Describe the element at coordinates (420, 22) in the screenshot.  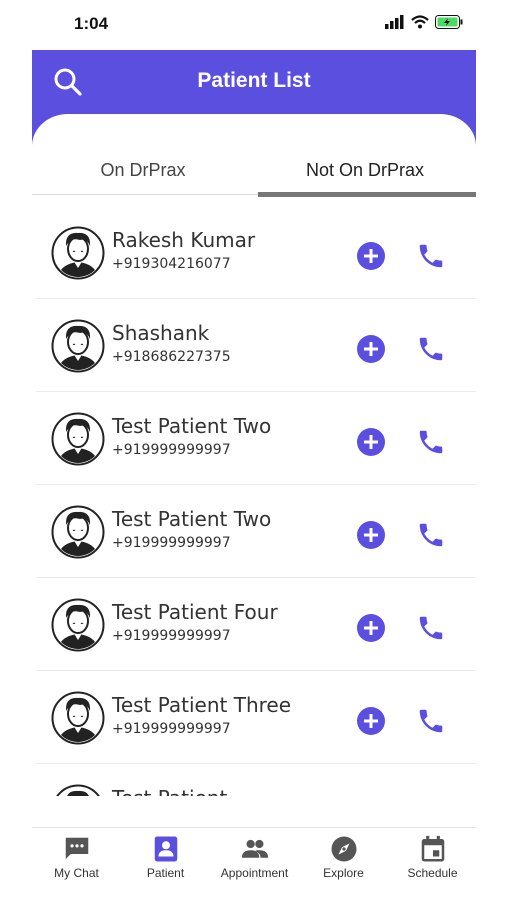
I see `wifi-icon` at that location.